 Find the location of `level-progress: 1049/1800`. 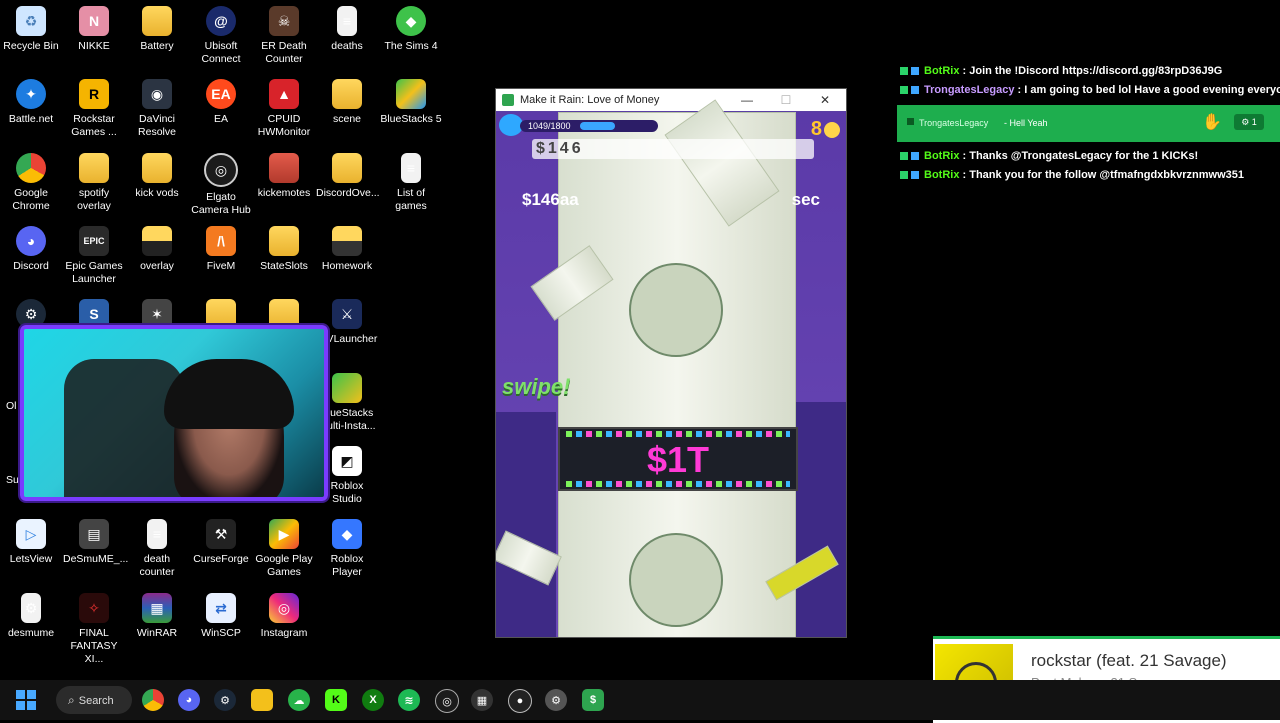

level-progress: 1049/1800 is located at coordinates (589, 126).